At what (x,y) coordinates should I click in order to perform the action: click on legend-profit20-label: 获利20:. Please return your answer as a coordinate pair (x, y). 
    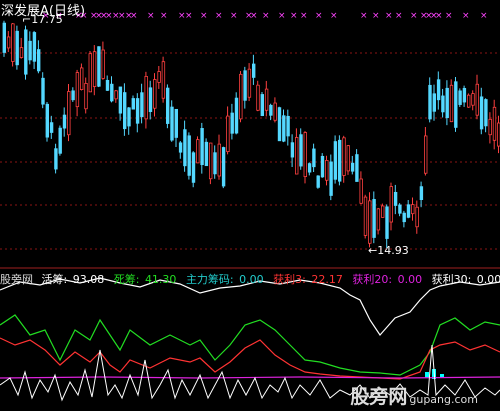
    Looking at the image, I should click on (372, 279).